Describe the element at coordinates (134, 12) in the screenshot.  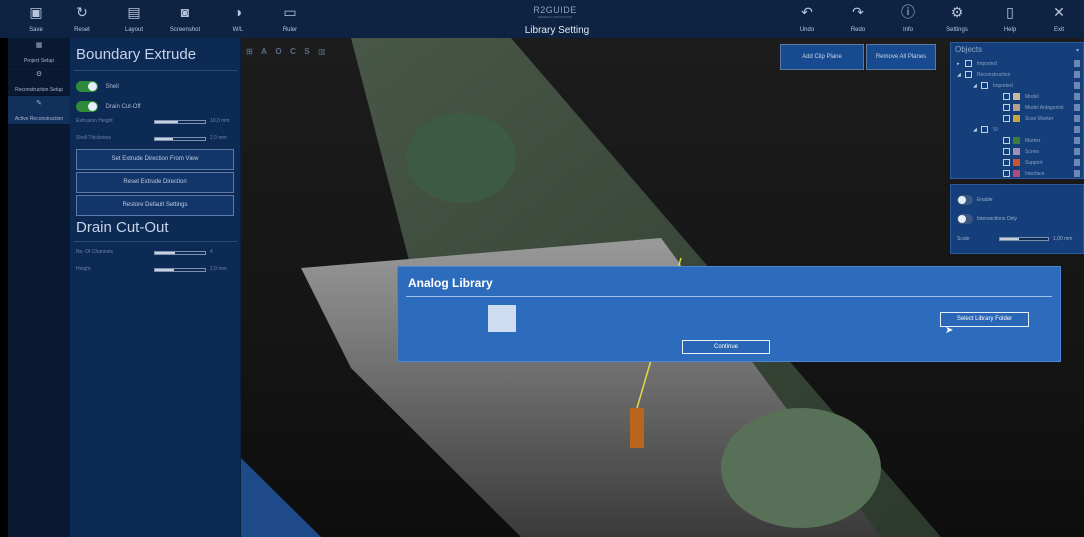
I see `layout-icon: ▤` at that location.